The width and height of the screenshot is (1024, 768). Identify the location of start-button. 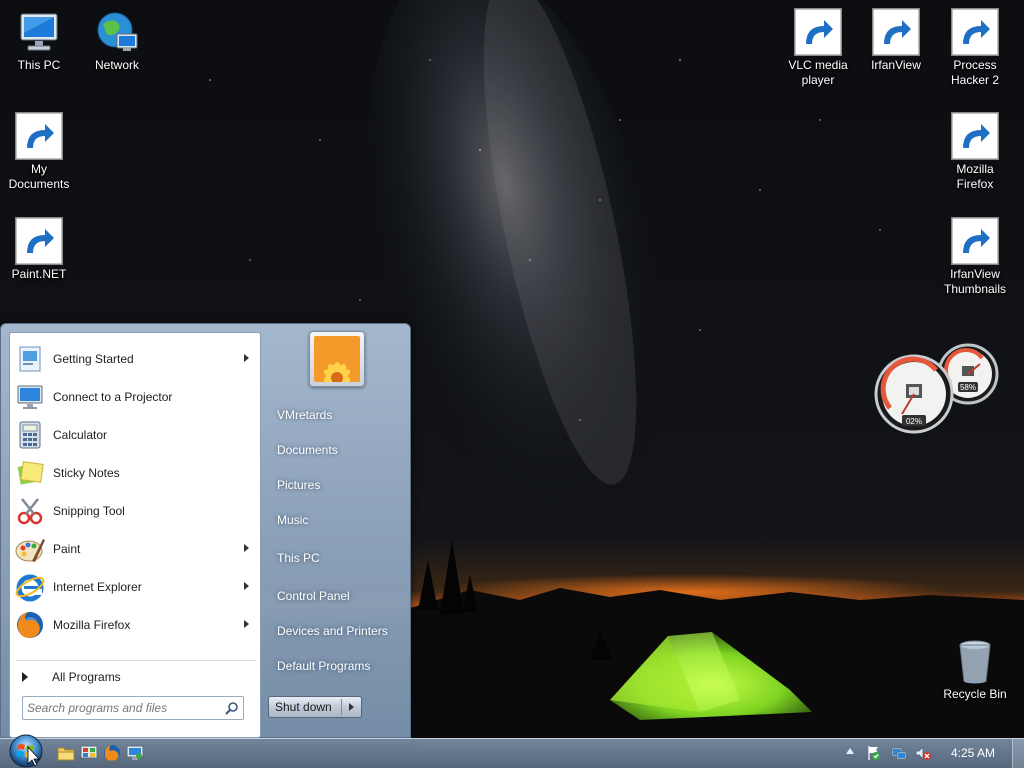
(26, 750).